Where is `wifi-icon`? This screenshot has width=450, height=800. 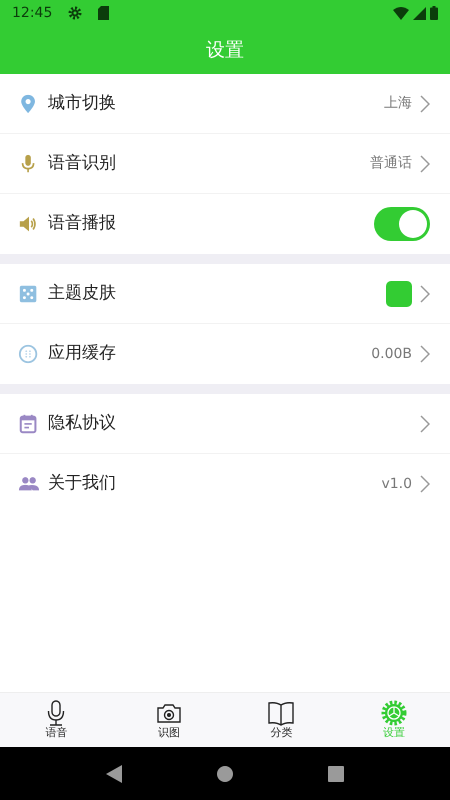 wifi-icon is located at coordinates (401, 13).